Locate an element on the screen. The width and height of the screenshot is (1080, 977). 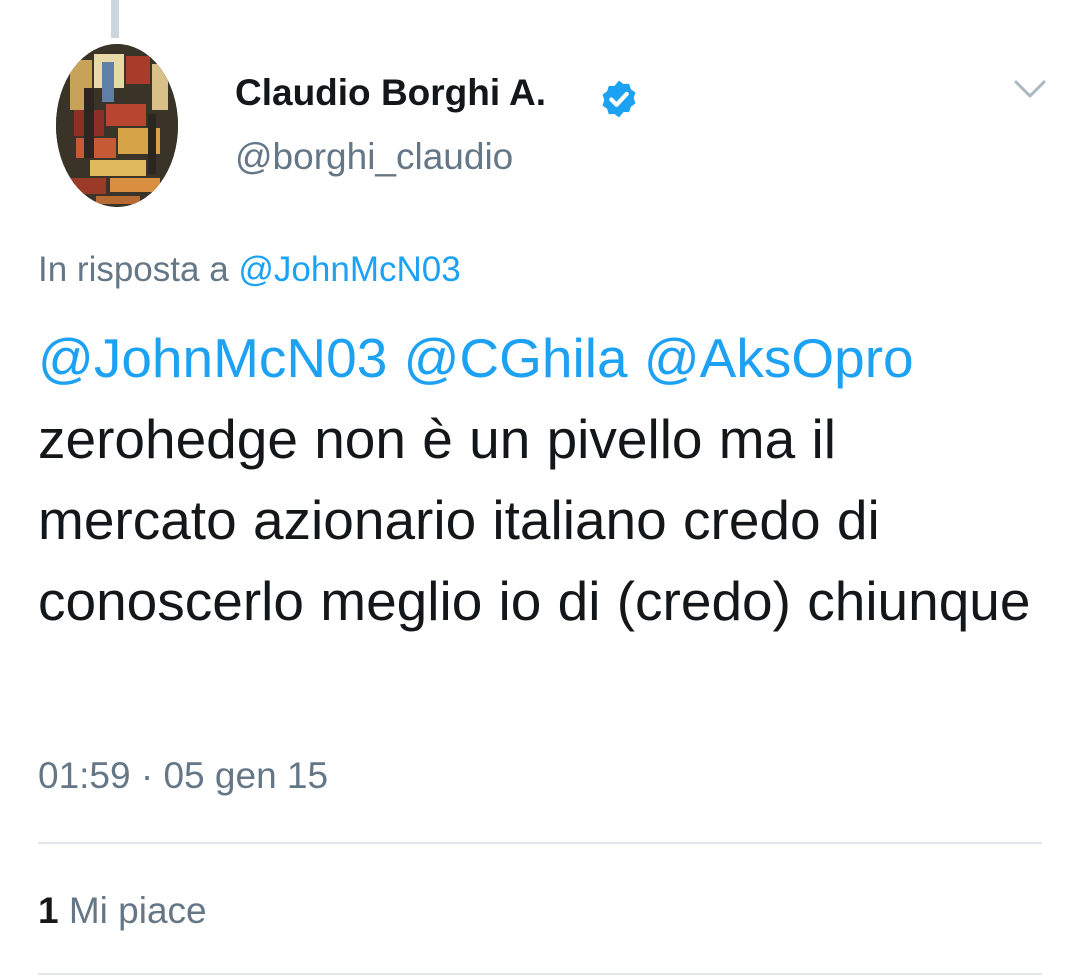
tweet-timestamp: 01:59 · 05 gen 15 is located at coordinates (183, 776).